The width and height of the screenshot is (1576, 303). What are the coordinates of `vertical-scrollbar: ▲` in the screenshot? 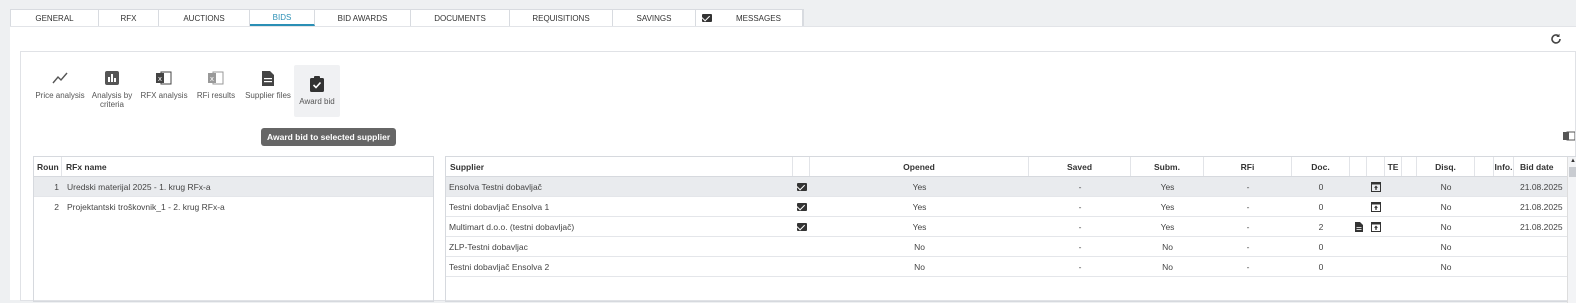 It's located at (1571, 230).